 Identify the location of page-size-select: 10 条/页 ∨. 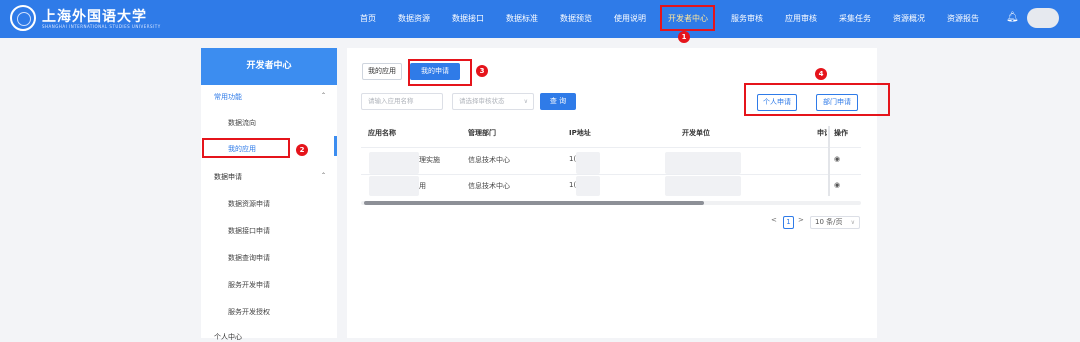
(835, 222).